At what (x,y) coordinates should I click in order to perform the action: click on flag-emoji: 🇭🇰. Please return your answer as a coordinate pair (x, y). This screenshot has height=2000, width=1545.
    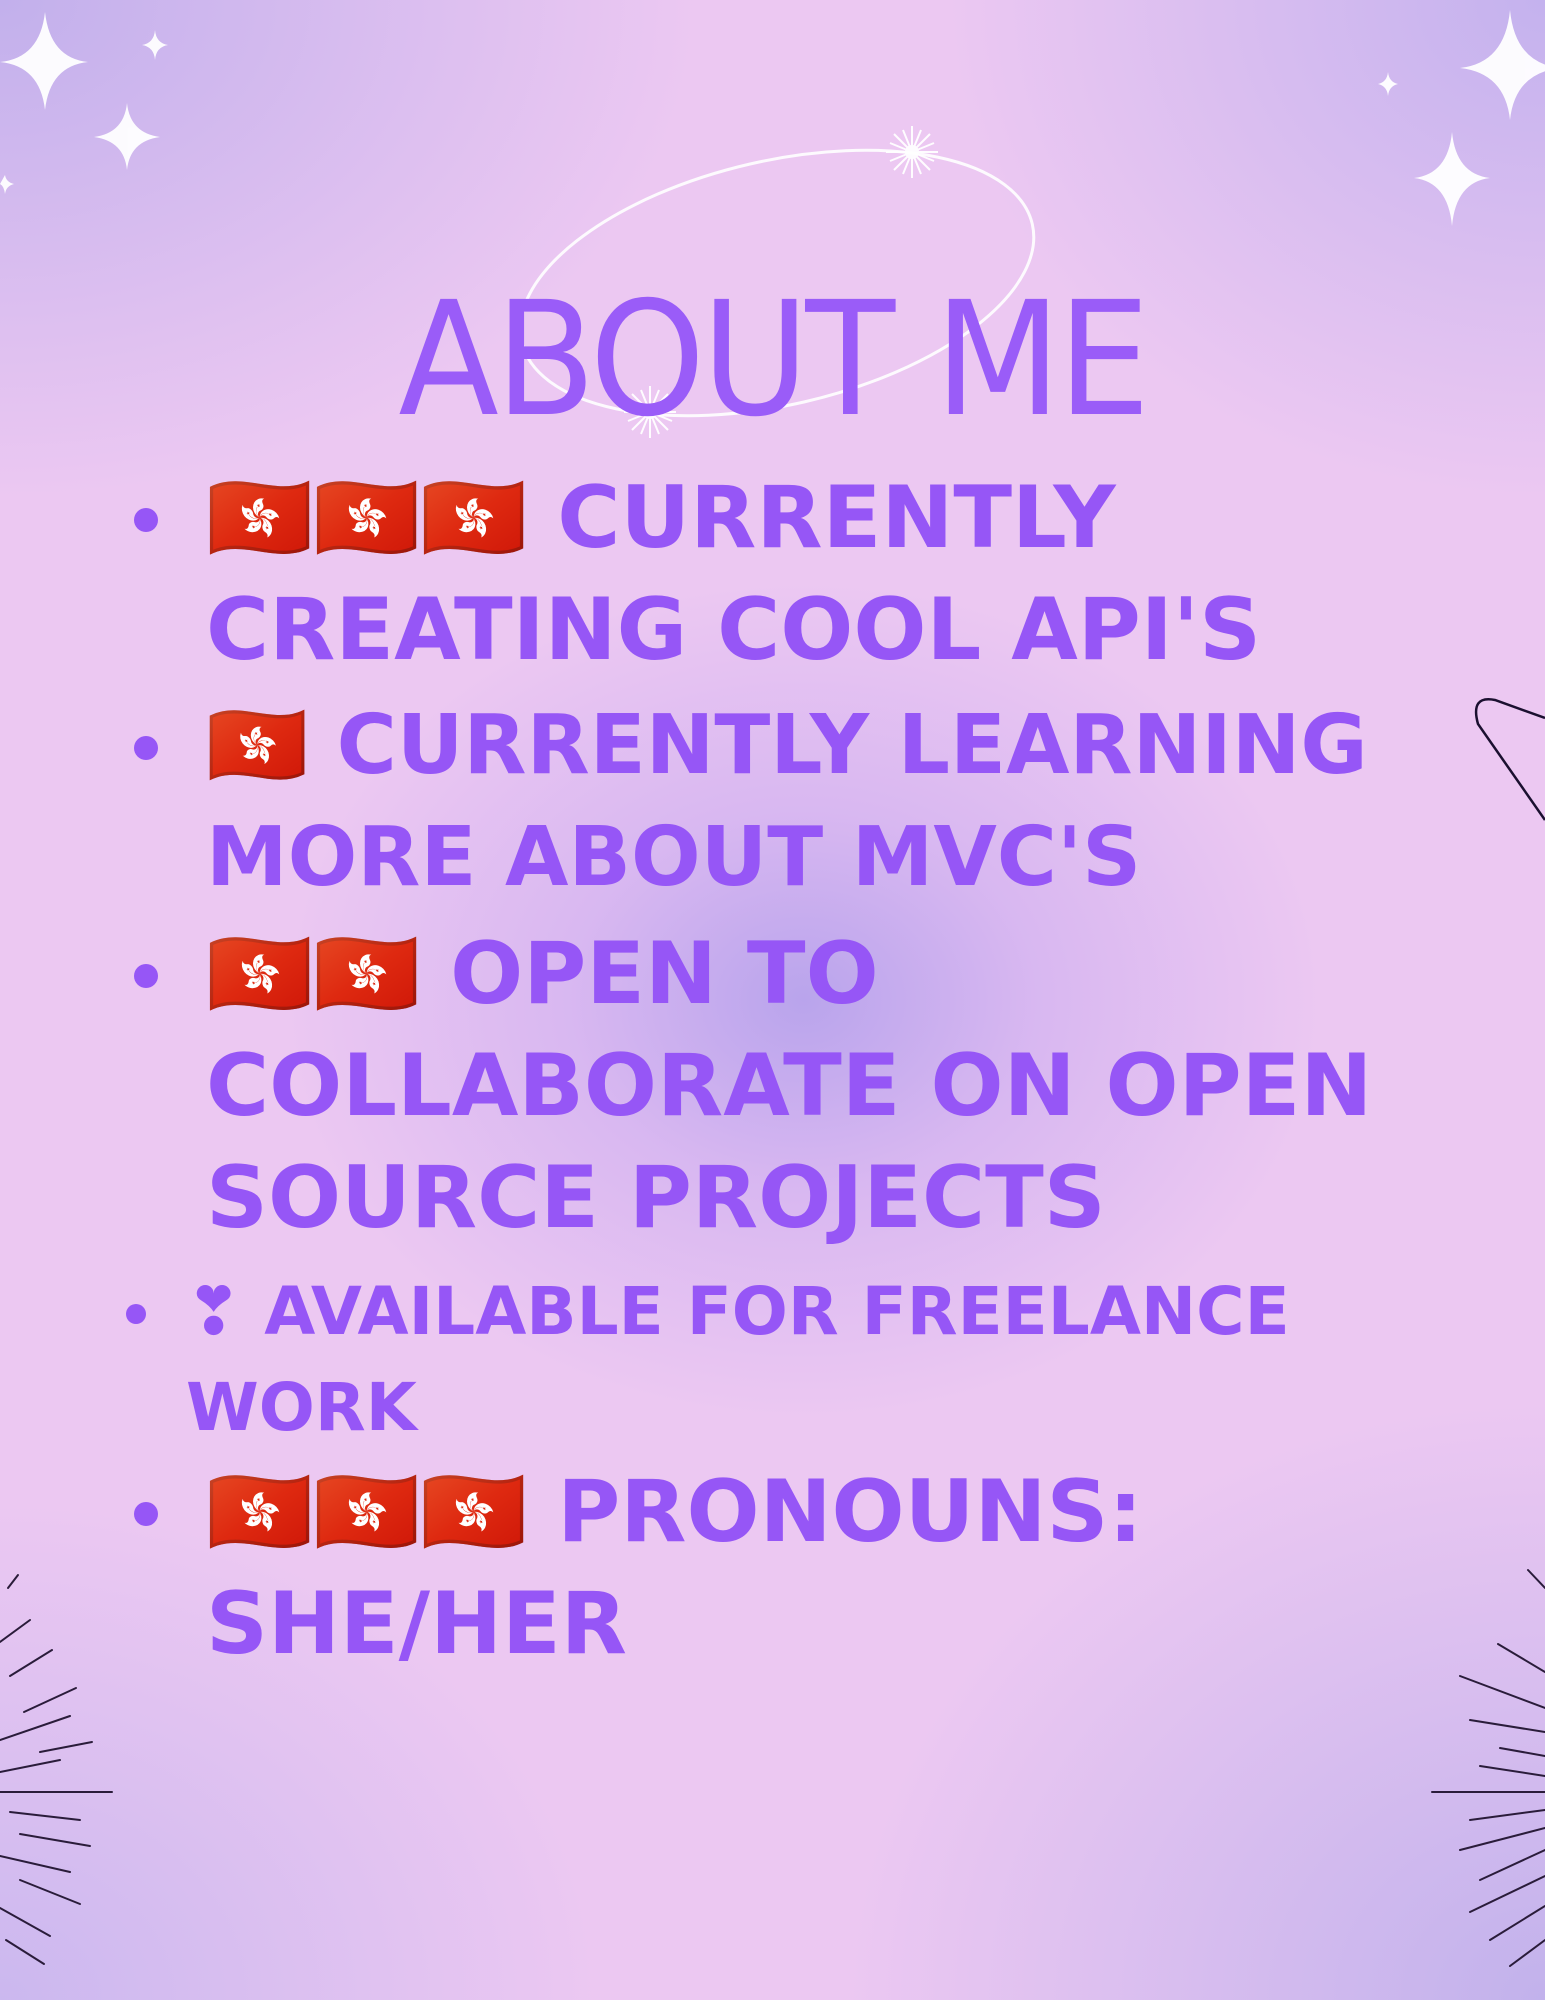
    Looking at the image, I should click on (257, 745).